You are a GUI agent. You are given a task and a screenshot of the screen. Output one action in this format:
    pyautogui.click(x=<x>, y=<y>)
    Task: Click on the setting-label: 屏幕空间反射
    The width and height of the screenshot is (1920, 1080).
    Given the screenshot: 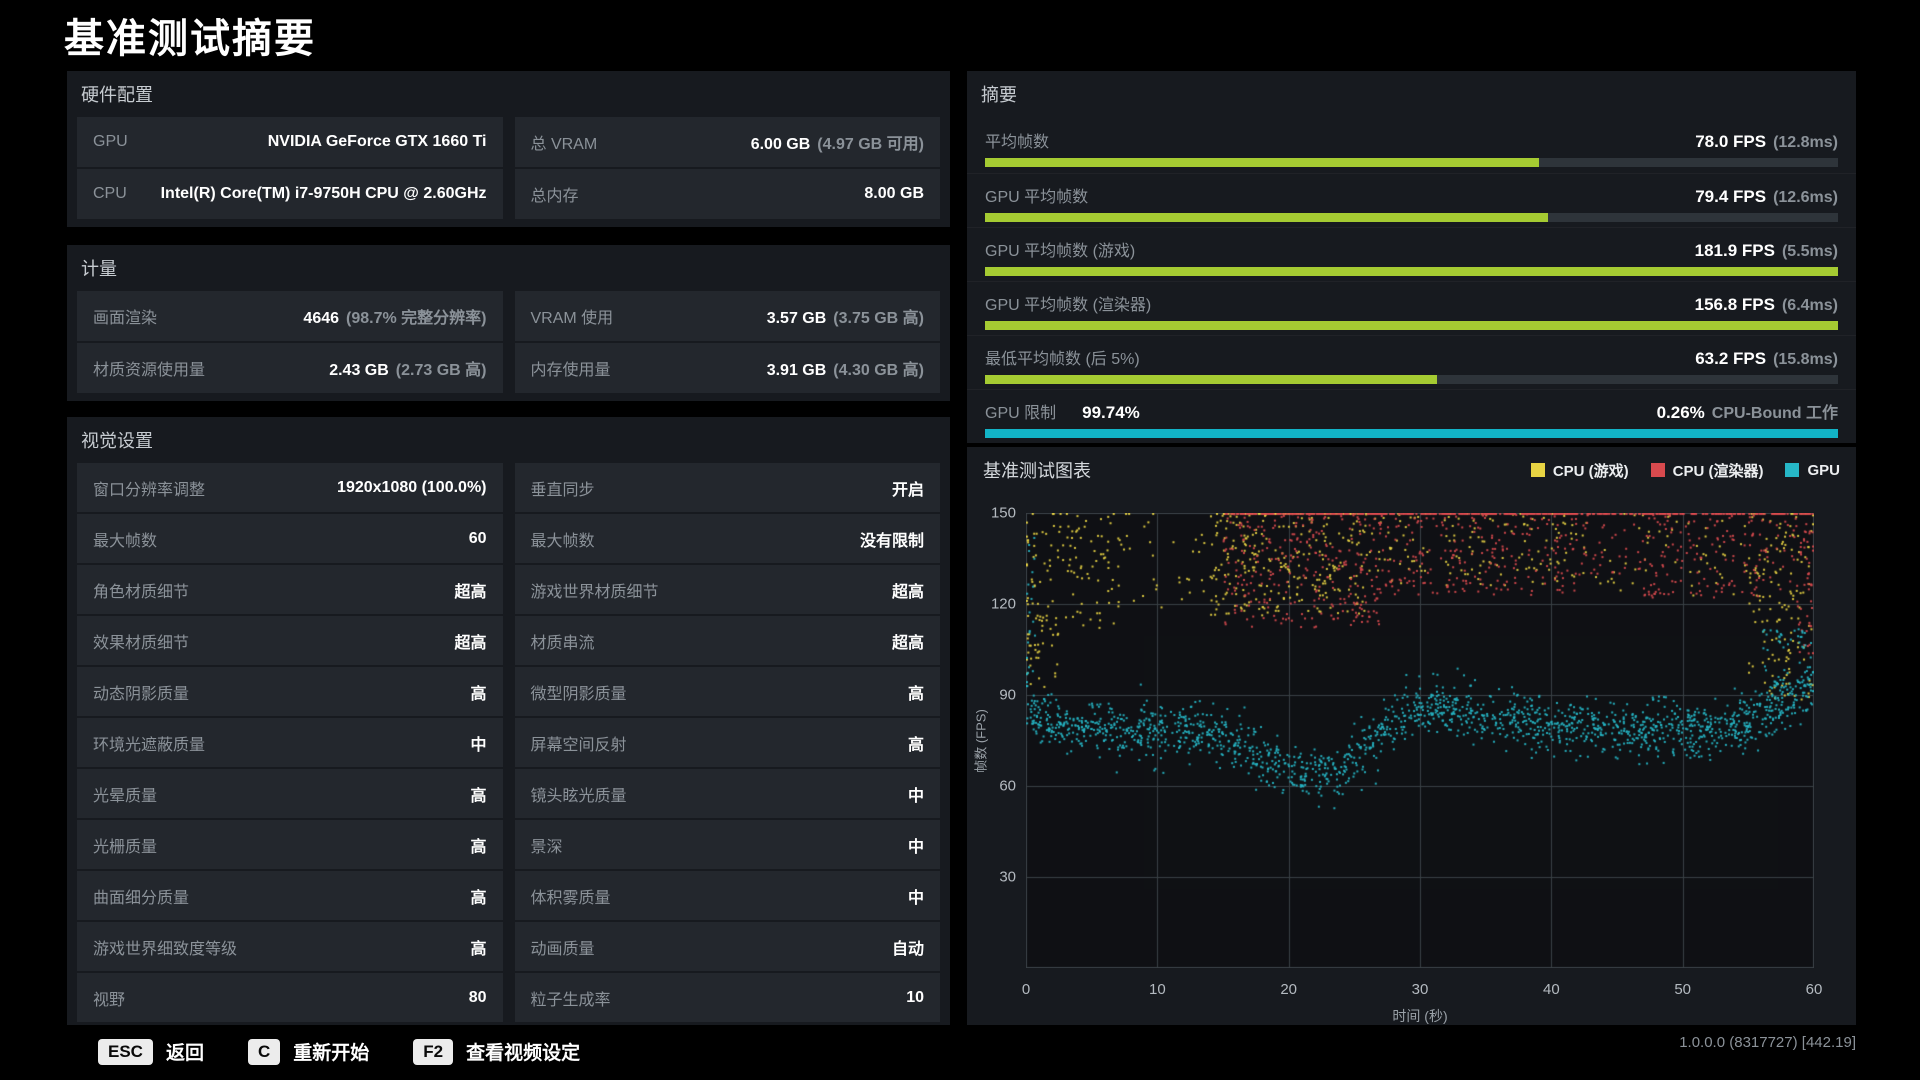 What is the action you would take?
    pyautogui.click(x=578, y=745)
    